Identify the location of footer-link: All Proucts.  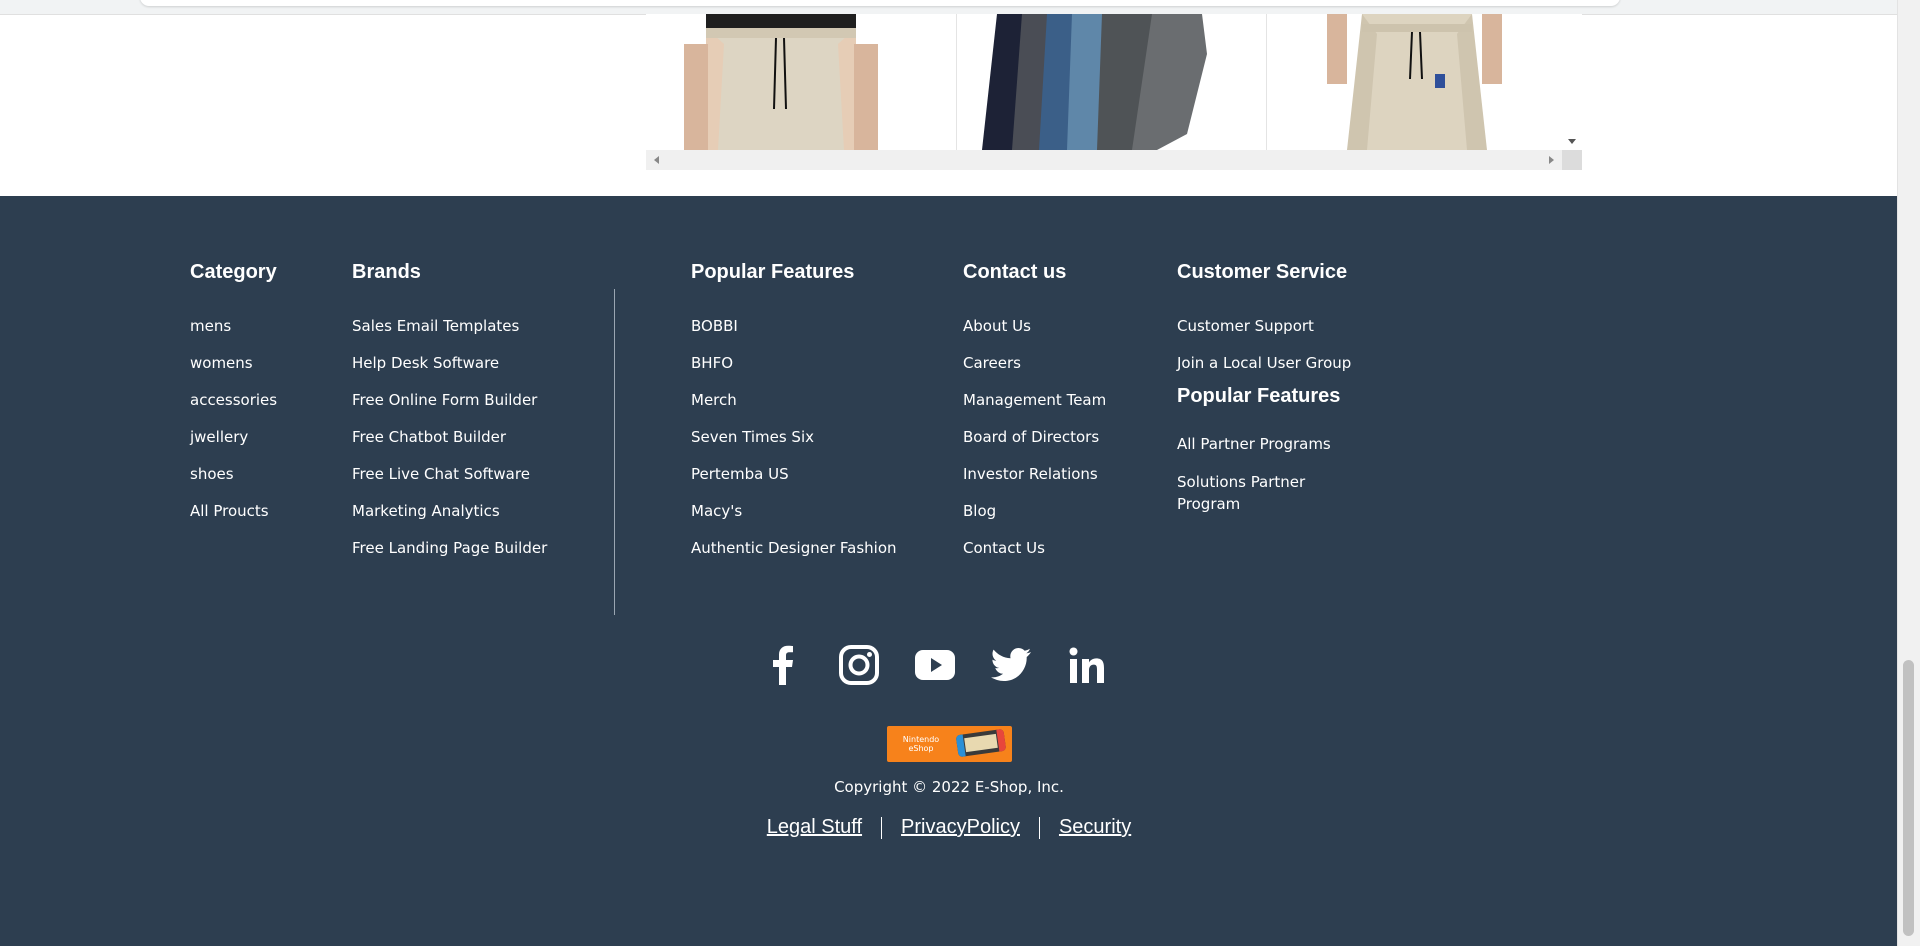
(233, 511).